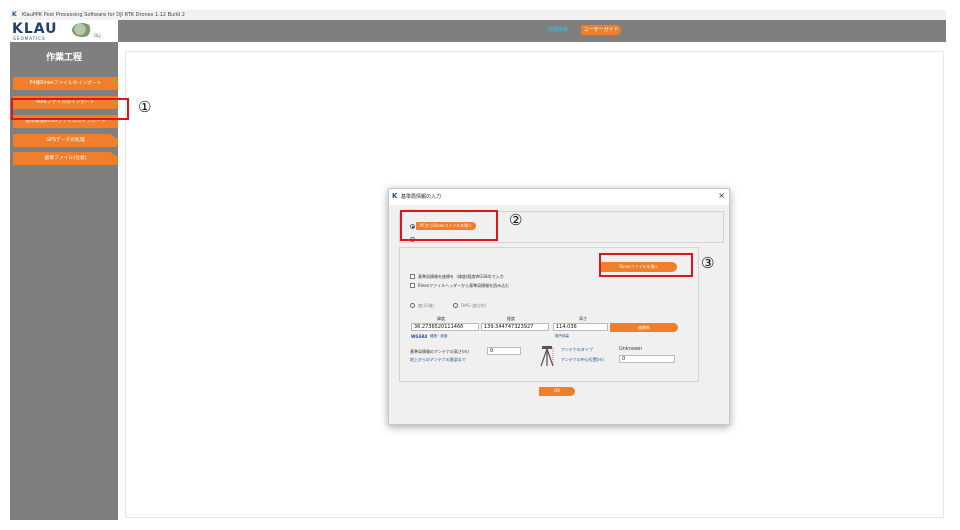 The image size is (960, 530). Describe the element at coordinates (419, 336) in the screenshot. I see `wgs84-label: WGS84` at that location.